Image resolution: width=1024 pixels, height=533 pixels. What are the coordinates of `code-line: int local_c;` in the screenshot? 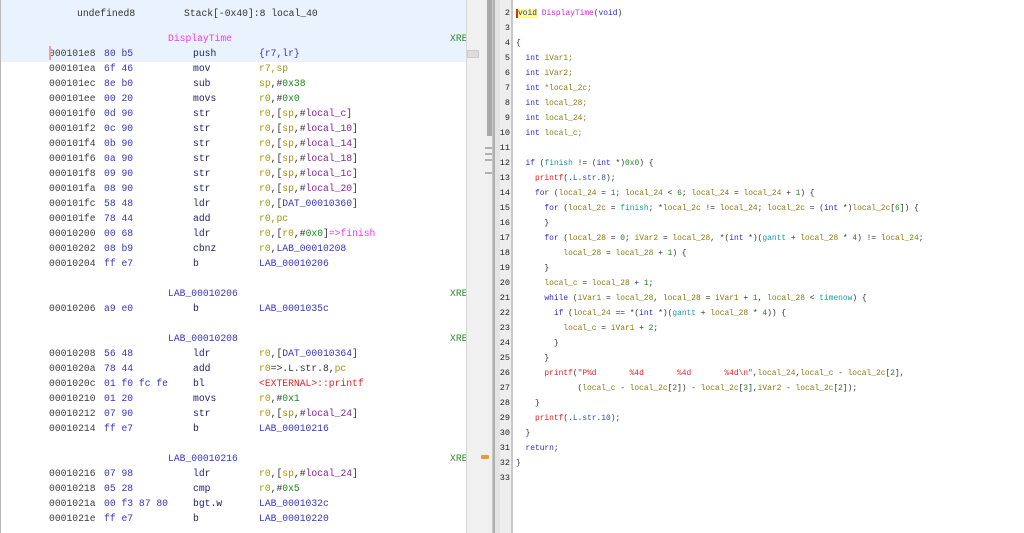 It's located at (549, 133).